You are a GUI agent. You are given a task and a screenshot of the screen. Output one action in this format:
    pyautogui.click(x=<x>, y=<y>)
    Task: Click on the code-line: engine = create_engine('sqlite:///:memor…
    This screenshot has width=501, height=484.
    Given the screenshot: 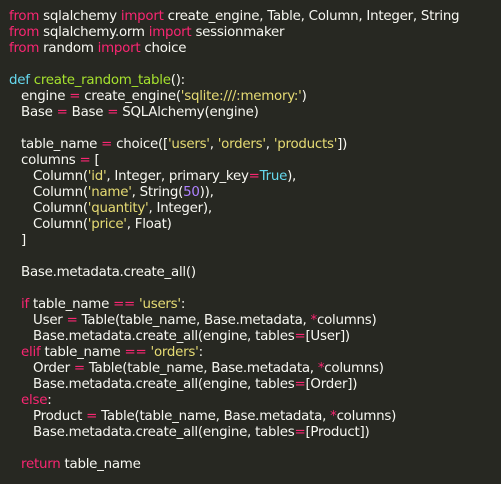 What is the action you would take?
    pyautogui.click(x=255, y=97)
    